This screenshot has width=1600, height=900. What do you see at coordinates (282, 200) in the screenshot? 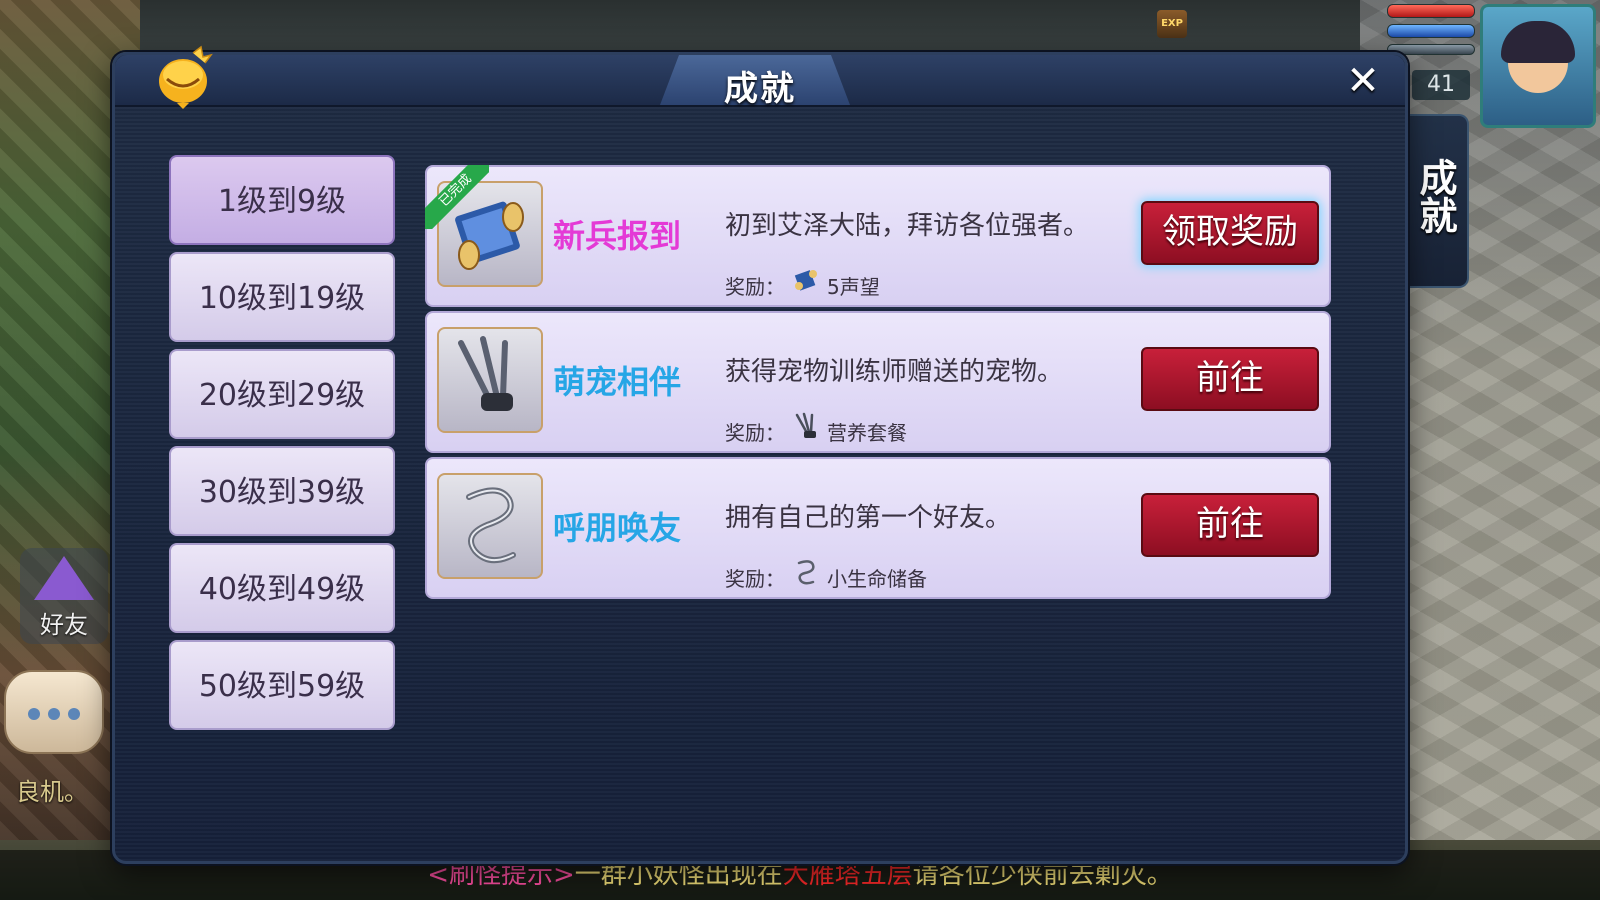
I see `level-tab-1-9: 1级到9级` at bounding box center [282, 200].